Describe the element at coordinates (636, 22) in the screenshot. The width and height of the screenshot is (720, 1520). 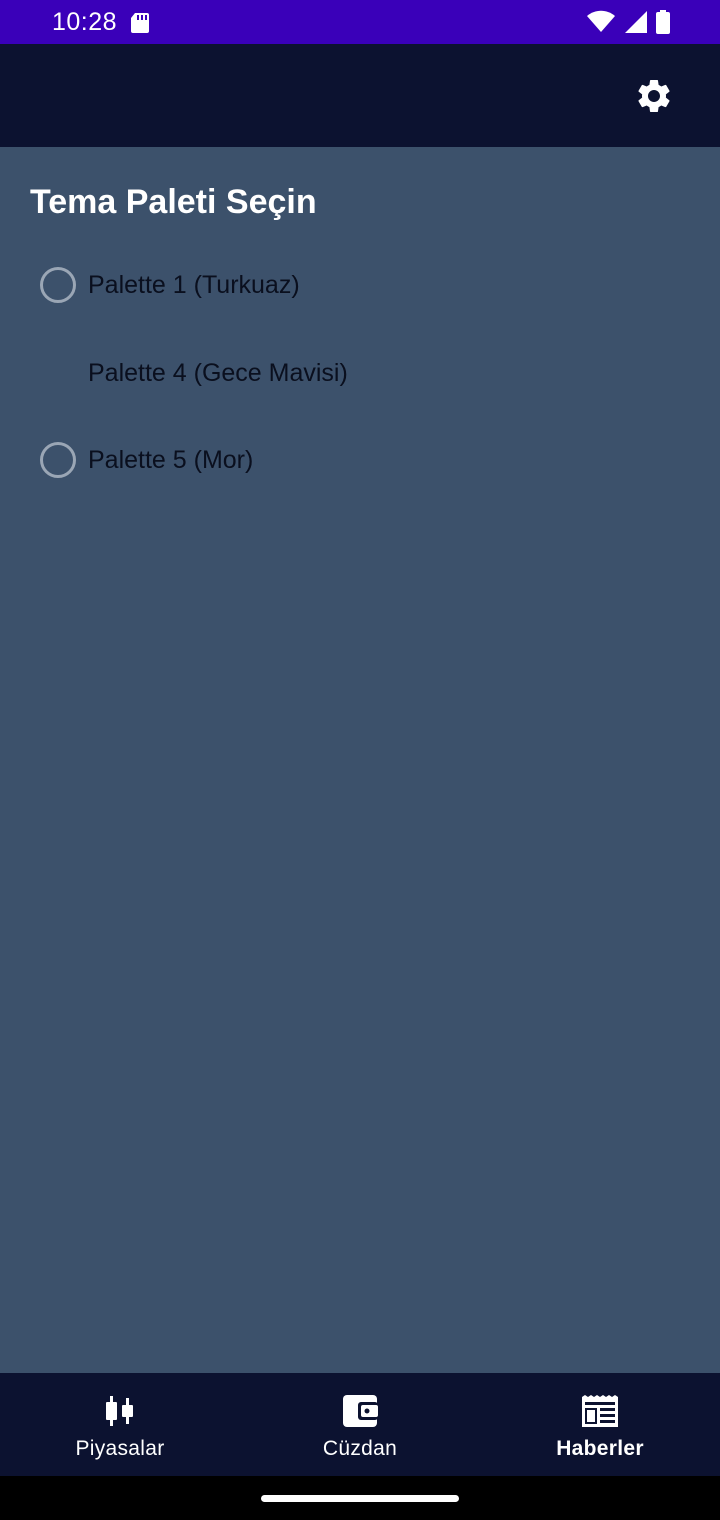
I see `signal-icon` at that location.